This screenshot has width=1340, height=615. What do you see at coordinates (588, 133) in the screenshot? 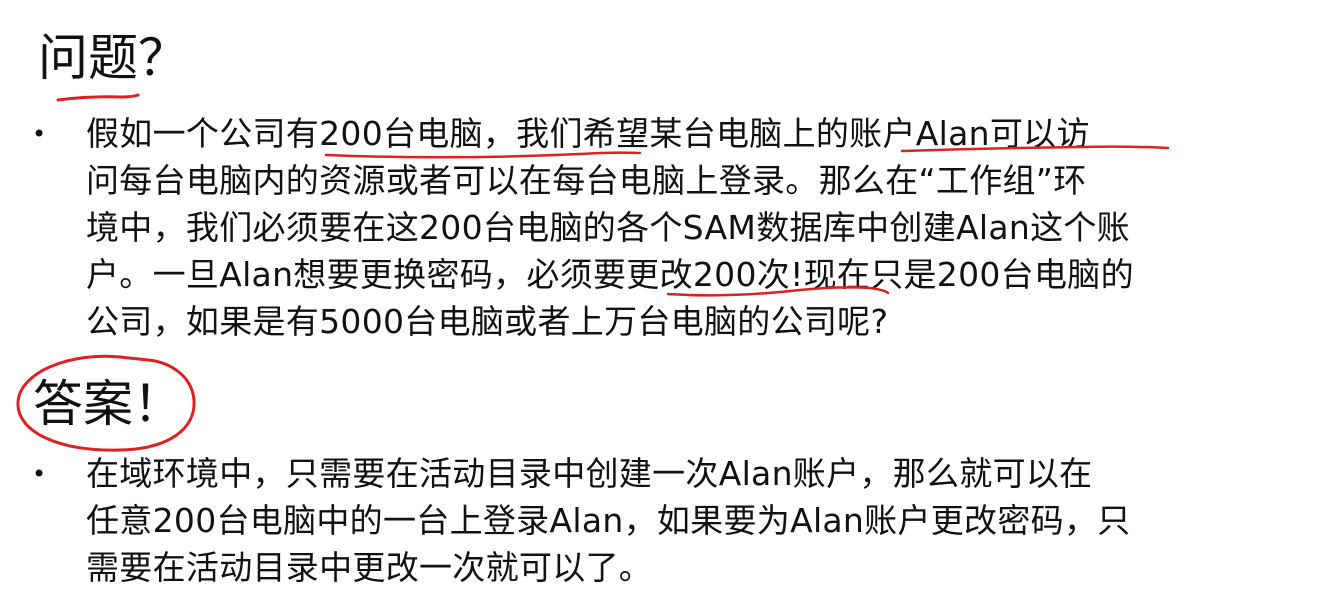
I see `question-line-1: 假如一个公司有200台电脑，我们希望某台电脑上的账户Alan可以访` at bounding box center [588, 133].